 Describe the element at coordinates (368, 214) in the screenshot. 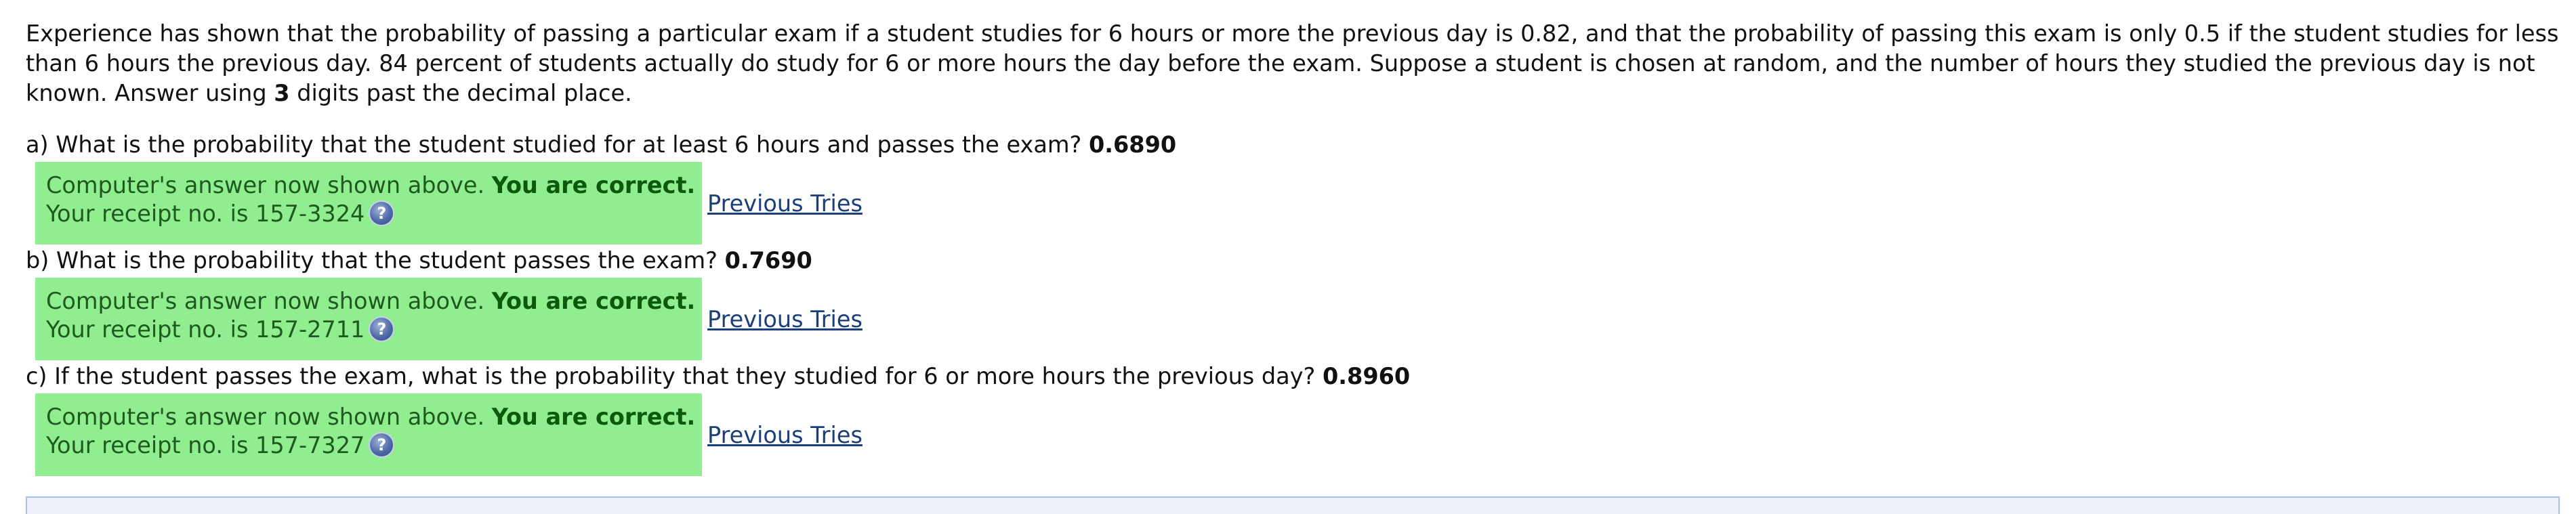

I see `receipt-line-a: Your receipt no. is 157-3324?` at that location.